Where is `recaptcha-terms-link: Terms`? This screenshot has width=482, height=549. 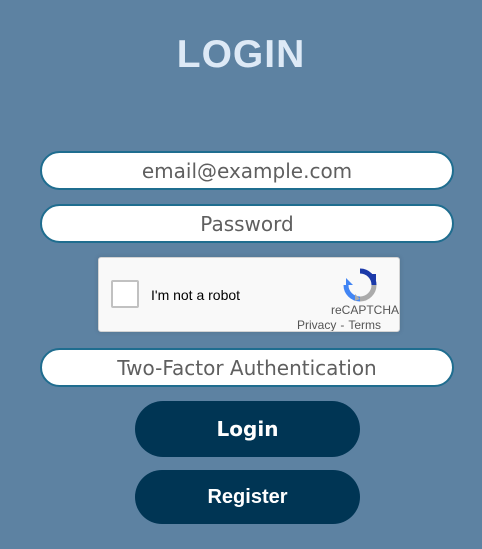
recaptcha-terms-link: Terms is located at coordinates (364, 324).